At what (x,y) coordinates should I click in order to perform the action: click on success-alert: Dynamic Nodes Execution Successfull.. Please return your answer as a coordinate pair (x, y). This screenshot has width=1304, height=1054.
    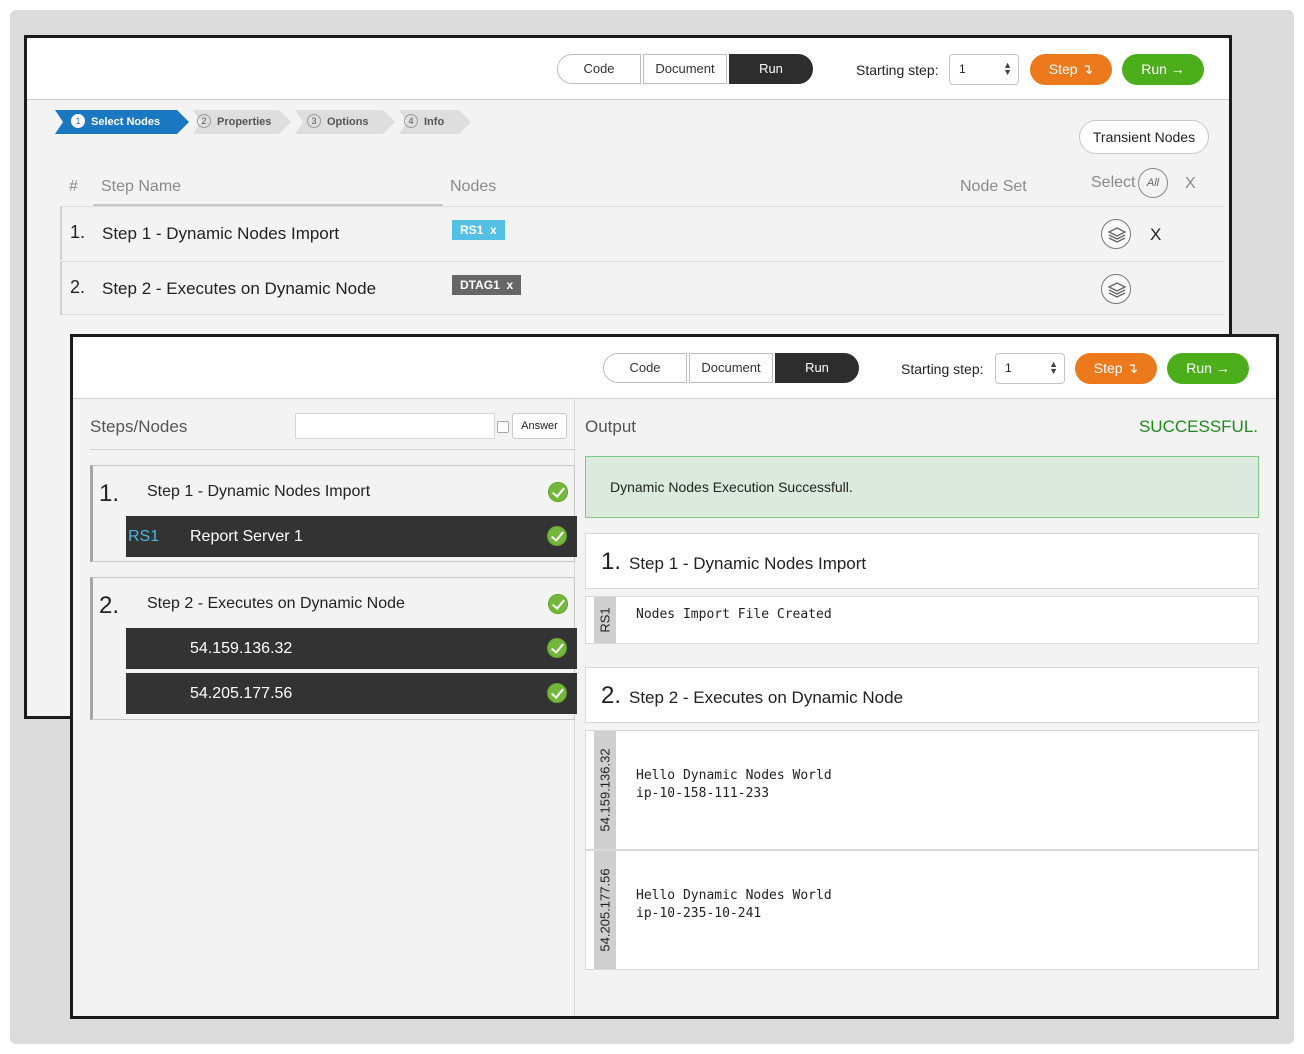
    Looking at the image, I should click on (922, 487).